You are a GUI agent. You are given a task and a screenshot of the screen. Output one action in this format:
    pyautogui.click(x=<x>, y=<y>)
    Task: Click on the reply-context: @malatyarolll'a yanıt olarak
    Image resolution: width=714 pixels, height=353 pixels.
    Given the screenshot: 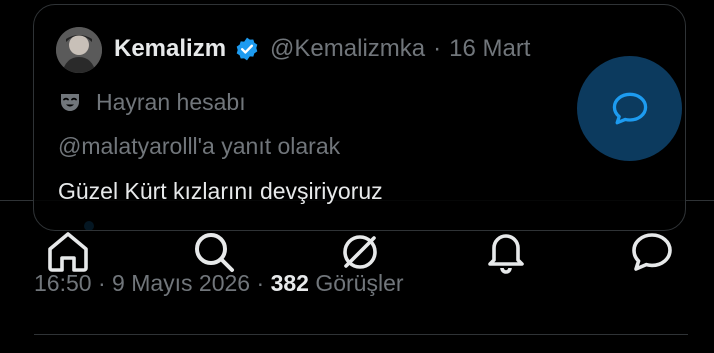 What is the action you would take?
    pyautogui.click(x=199, y=146)
    